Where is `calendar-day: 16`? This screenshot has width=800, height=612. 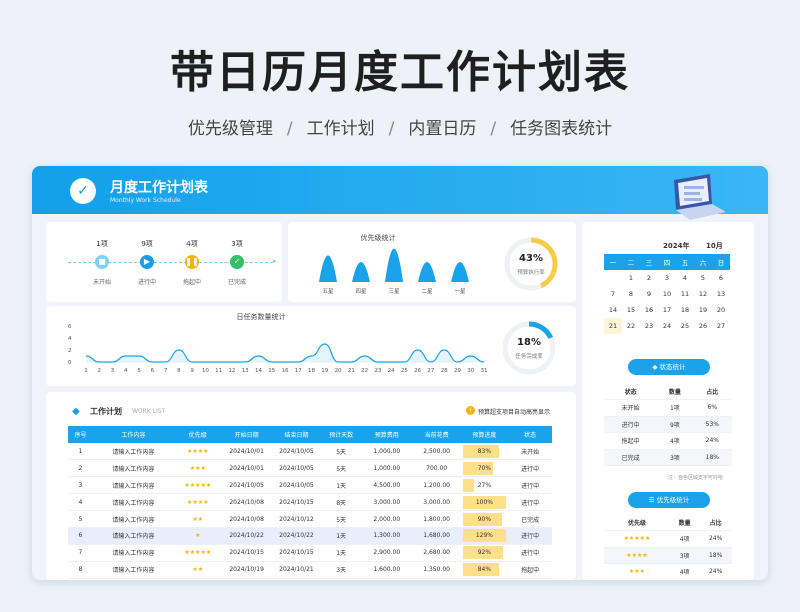
calendar-day: 16 is located at coordinates (649, 310).